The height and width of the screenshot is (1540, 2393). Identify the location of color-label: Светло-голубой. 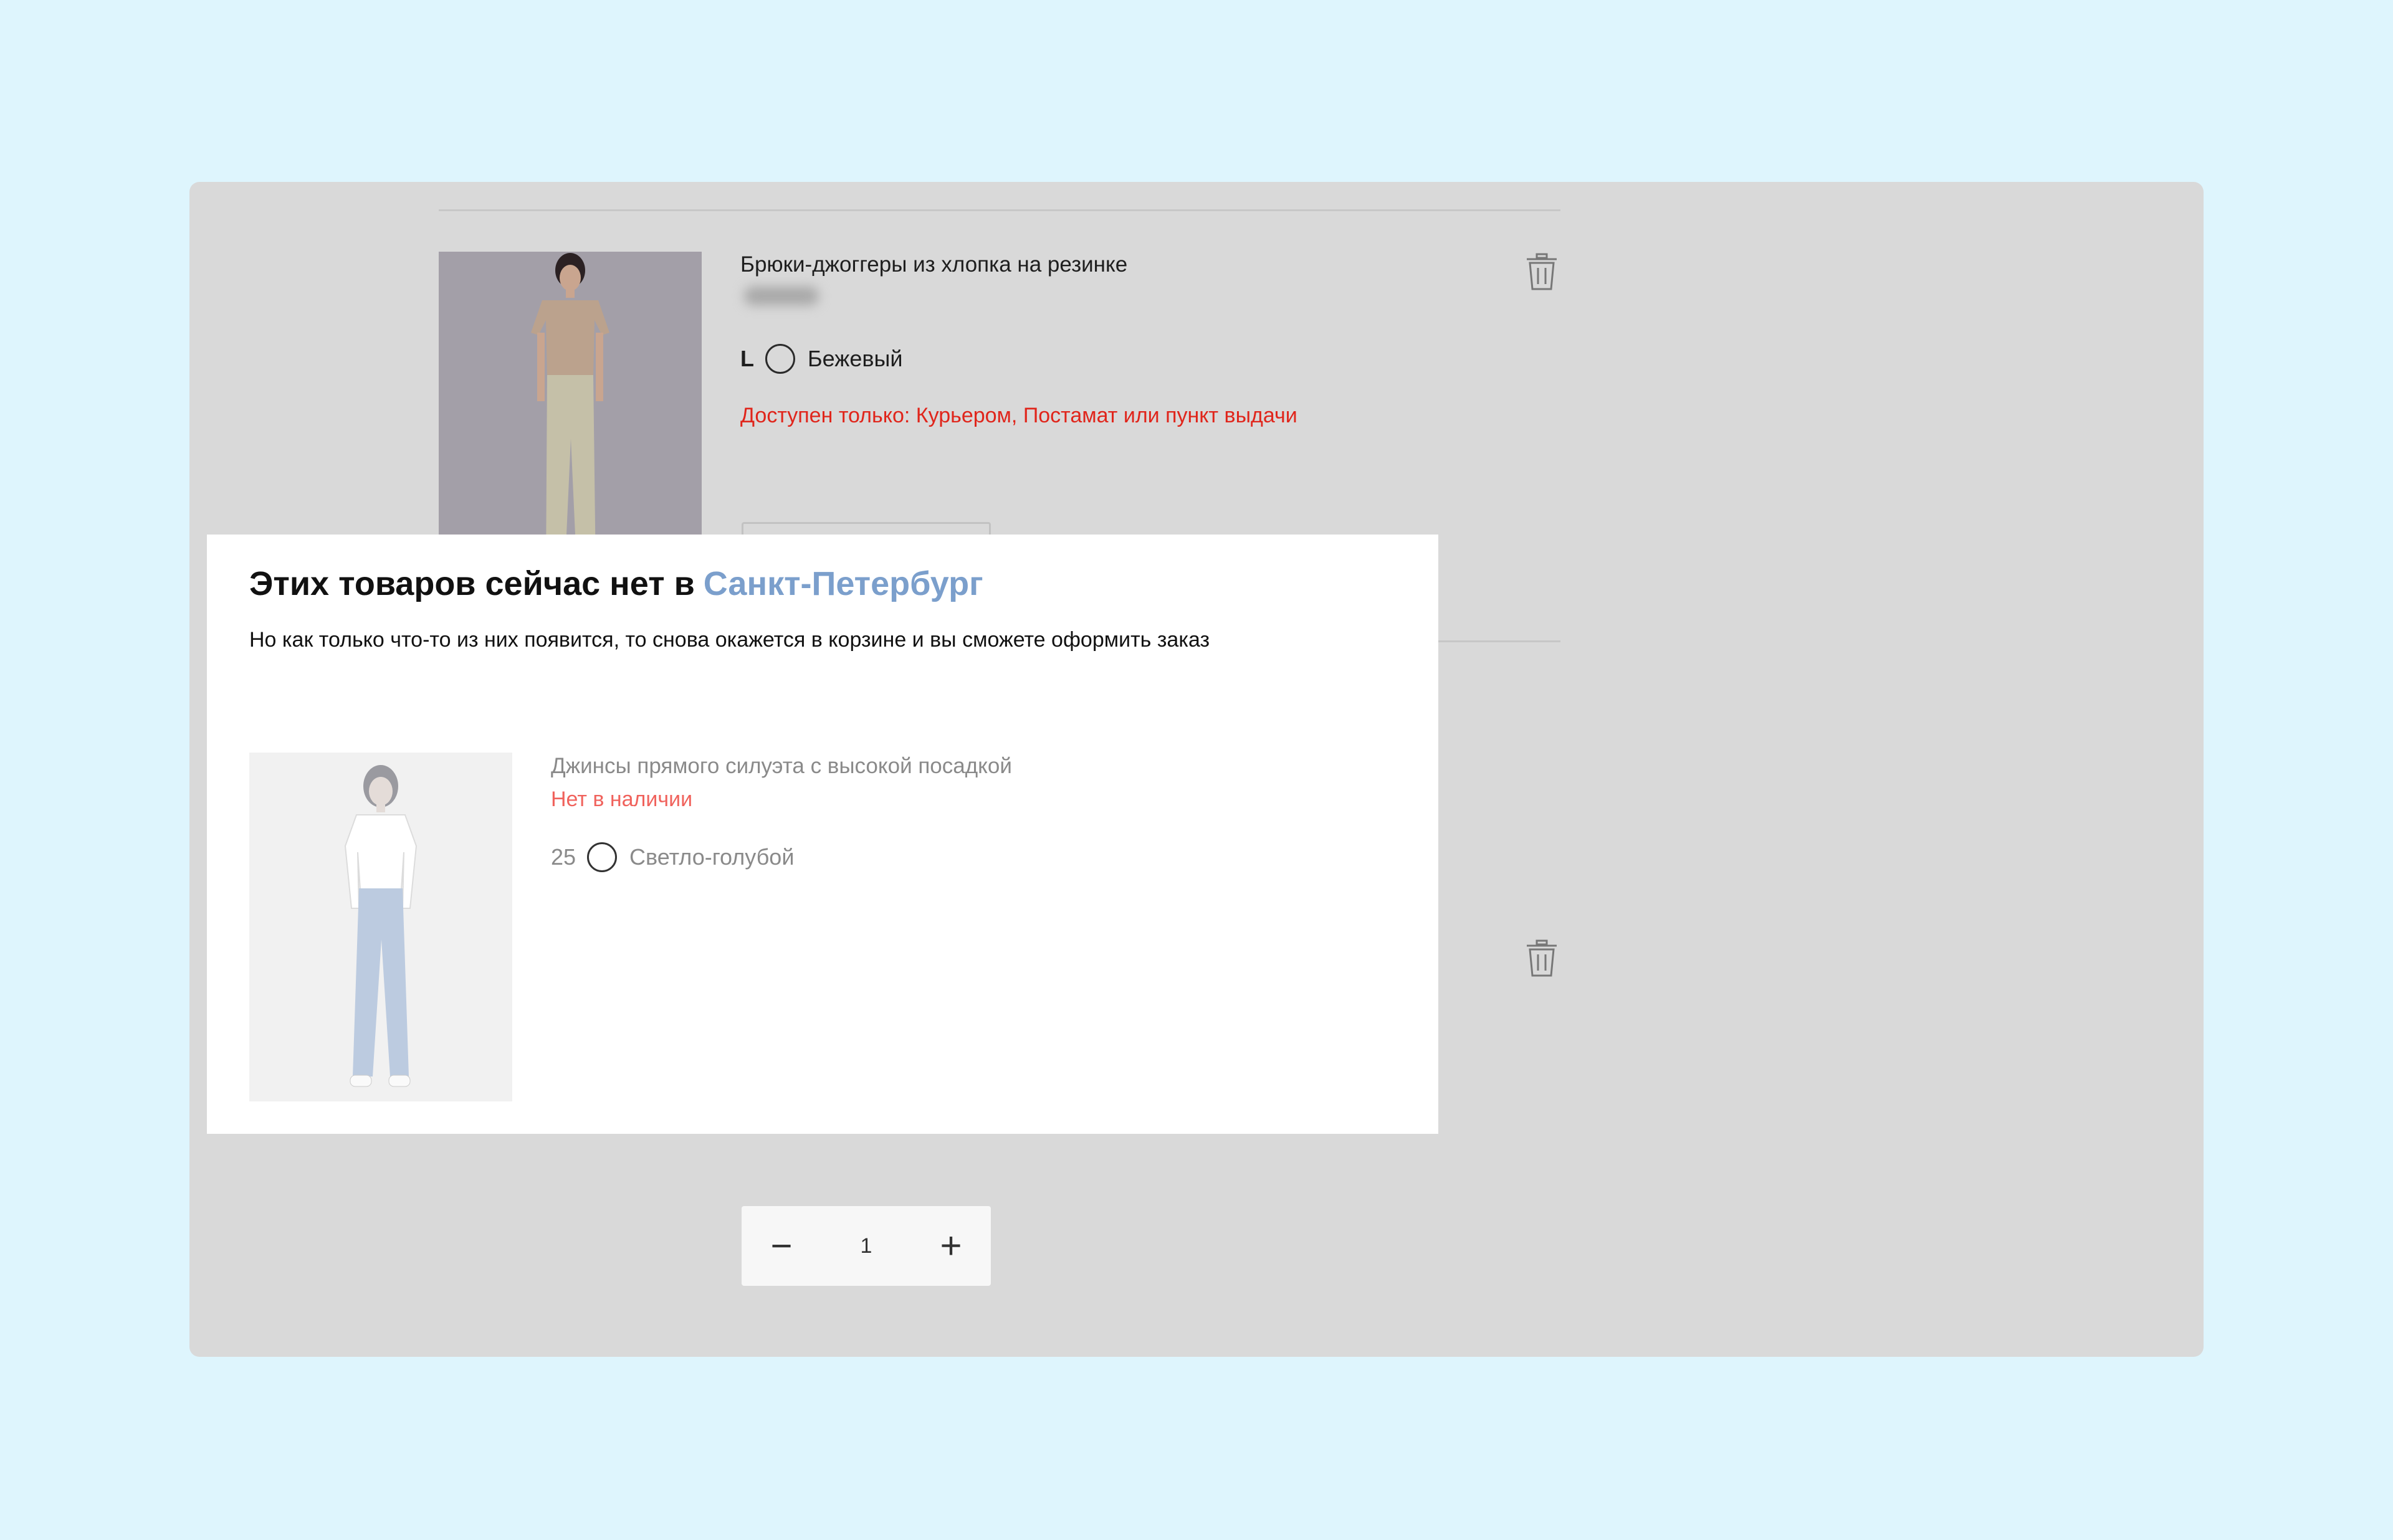
(712, 857).